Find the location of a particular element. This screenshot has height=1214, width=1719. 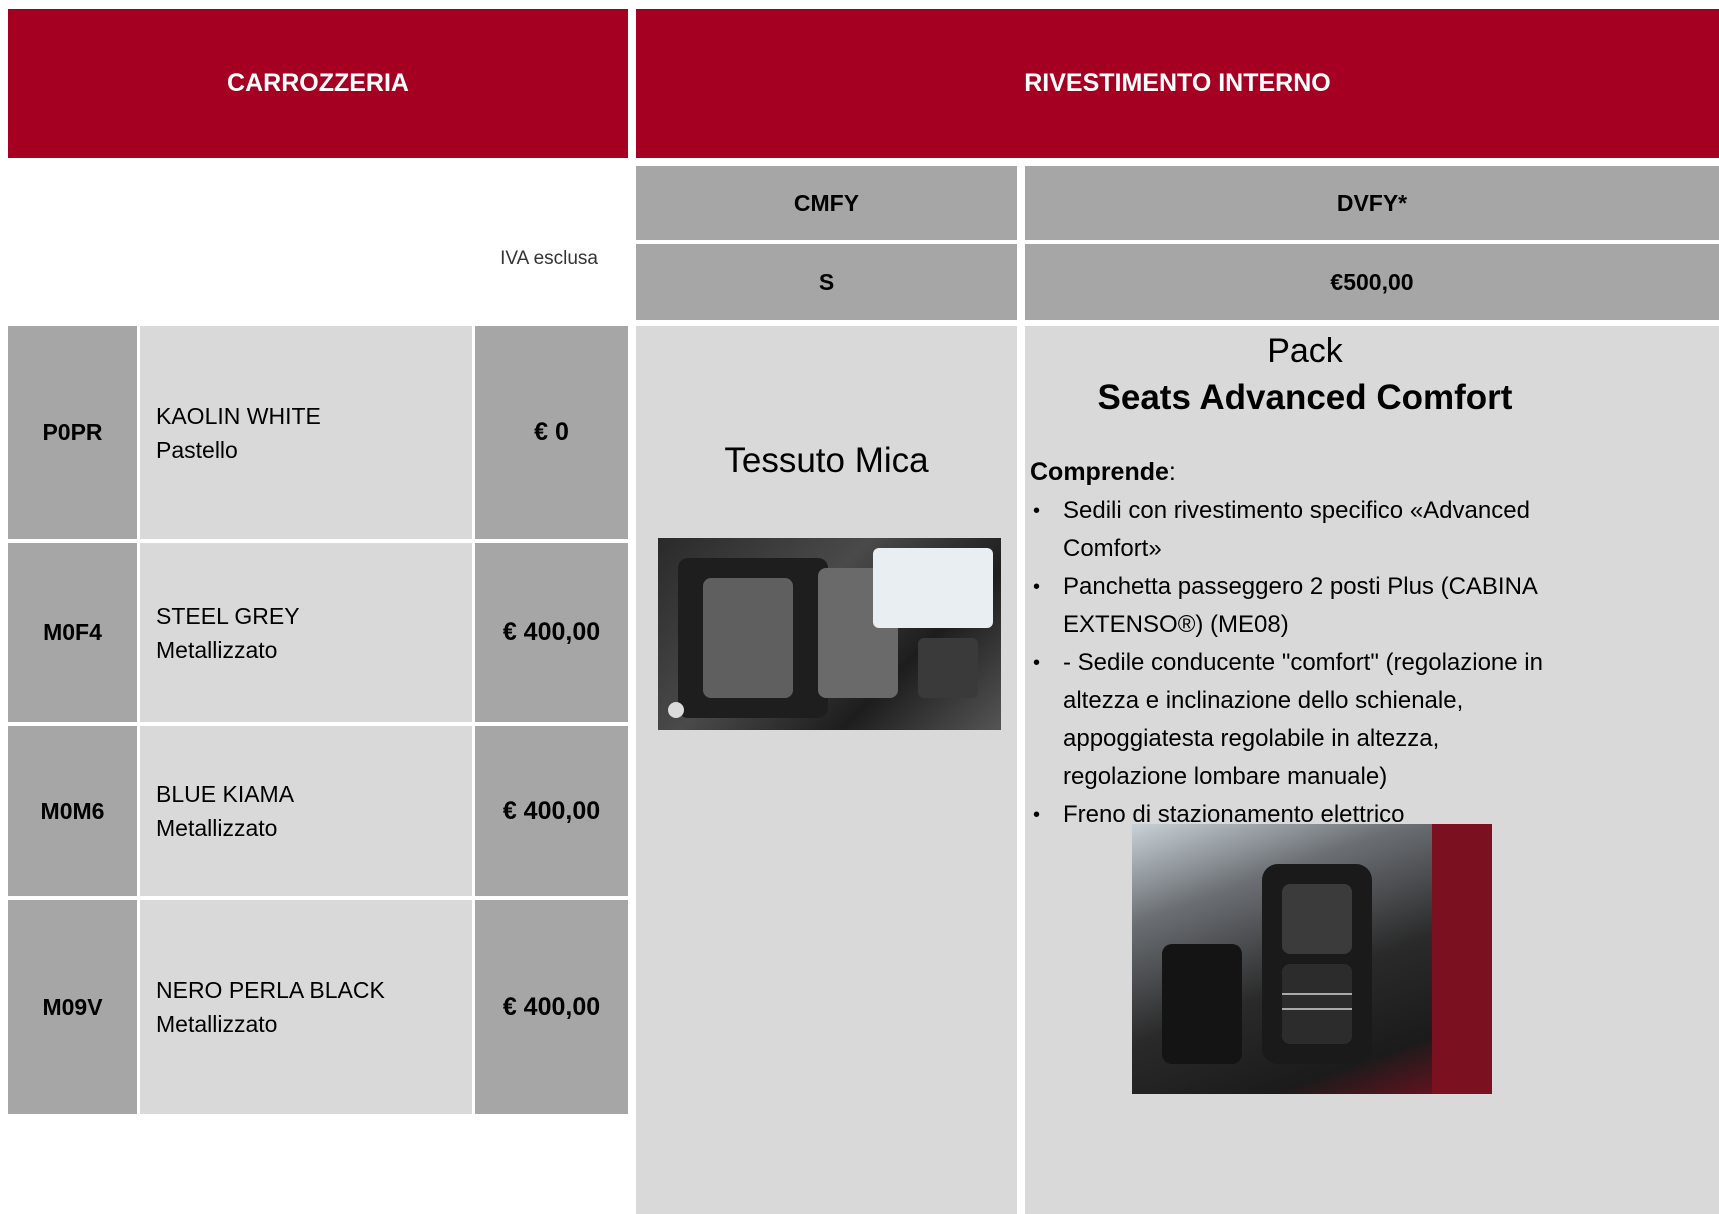

includes-label: Comprende is located at coordinates (1099, 472).